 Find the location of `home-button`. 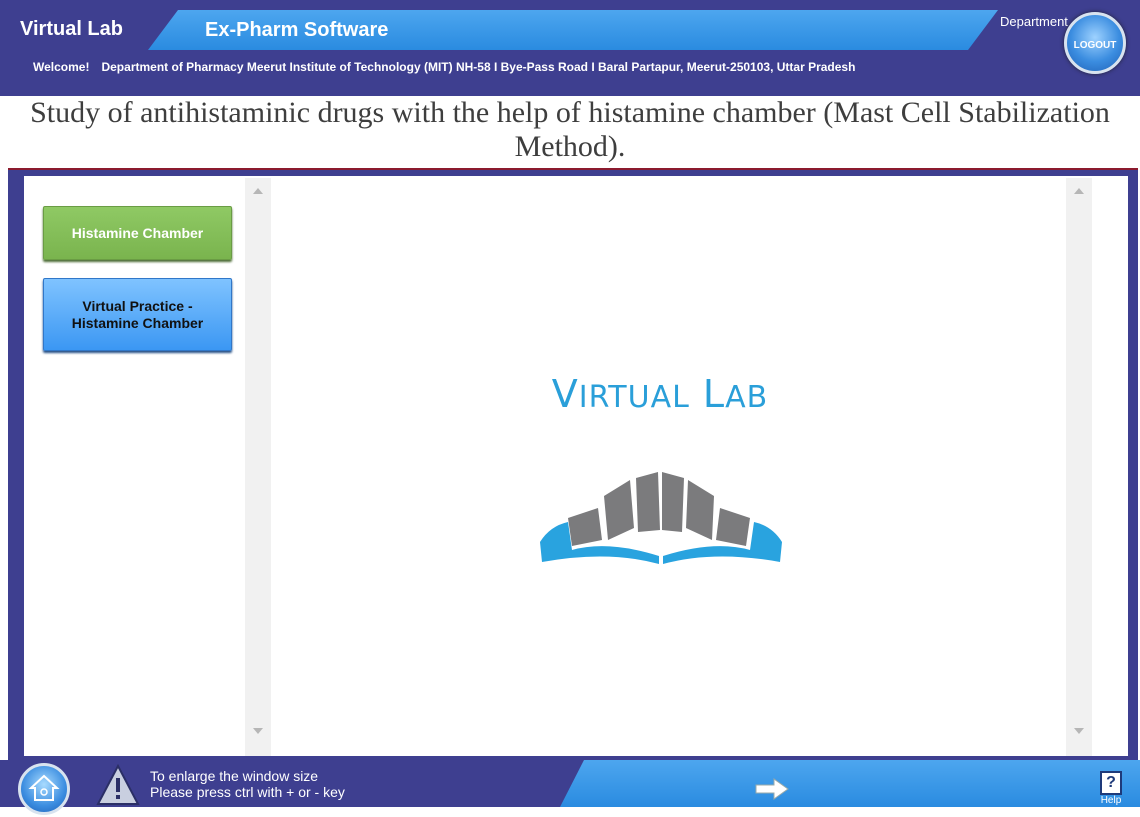

home-button is located at coordinates (44, 789).